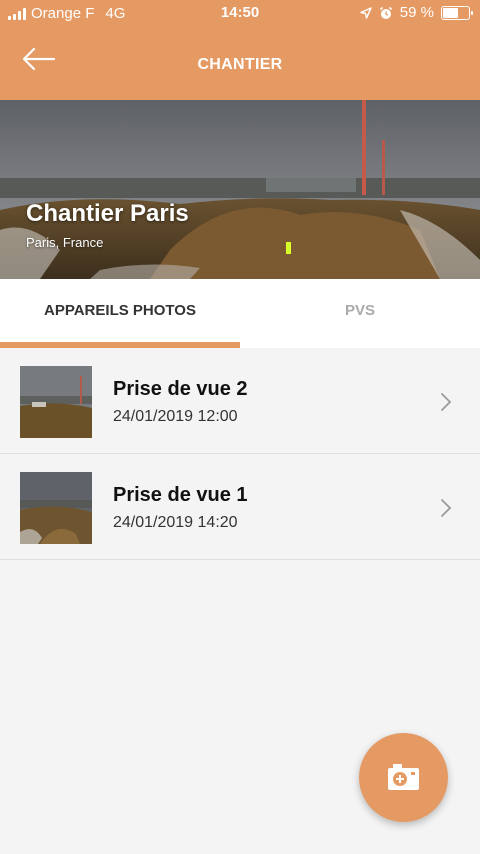  What do you see at coordinates (107, 213) in the screenshot?
I see `site-name: Chantier Paris` at bounding box center [107, 213].